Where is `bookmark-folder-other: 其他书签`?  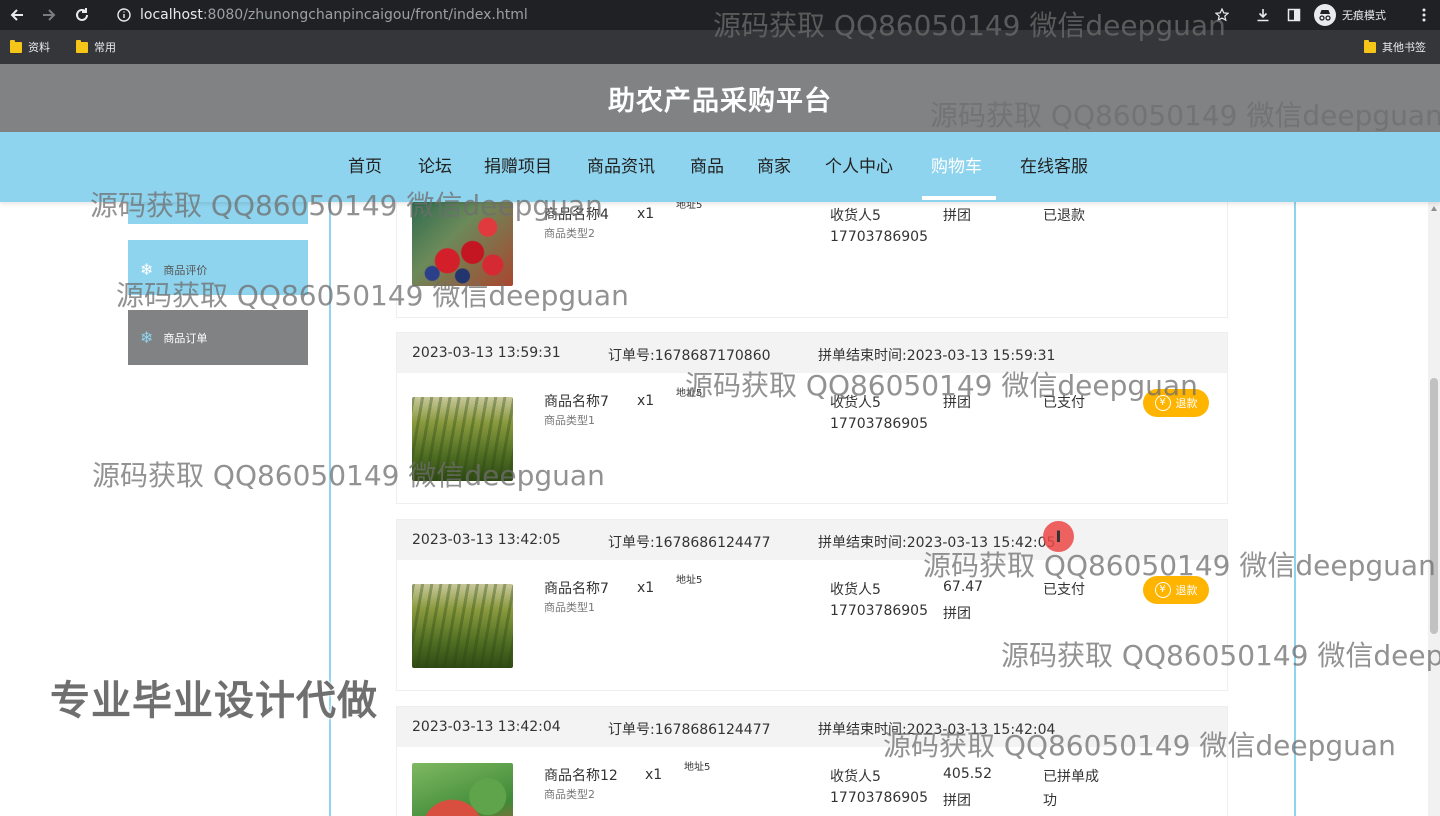
bookmark-folder-other: 其他书签 is located at coordinates (1395, 47).